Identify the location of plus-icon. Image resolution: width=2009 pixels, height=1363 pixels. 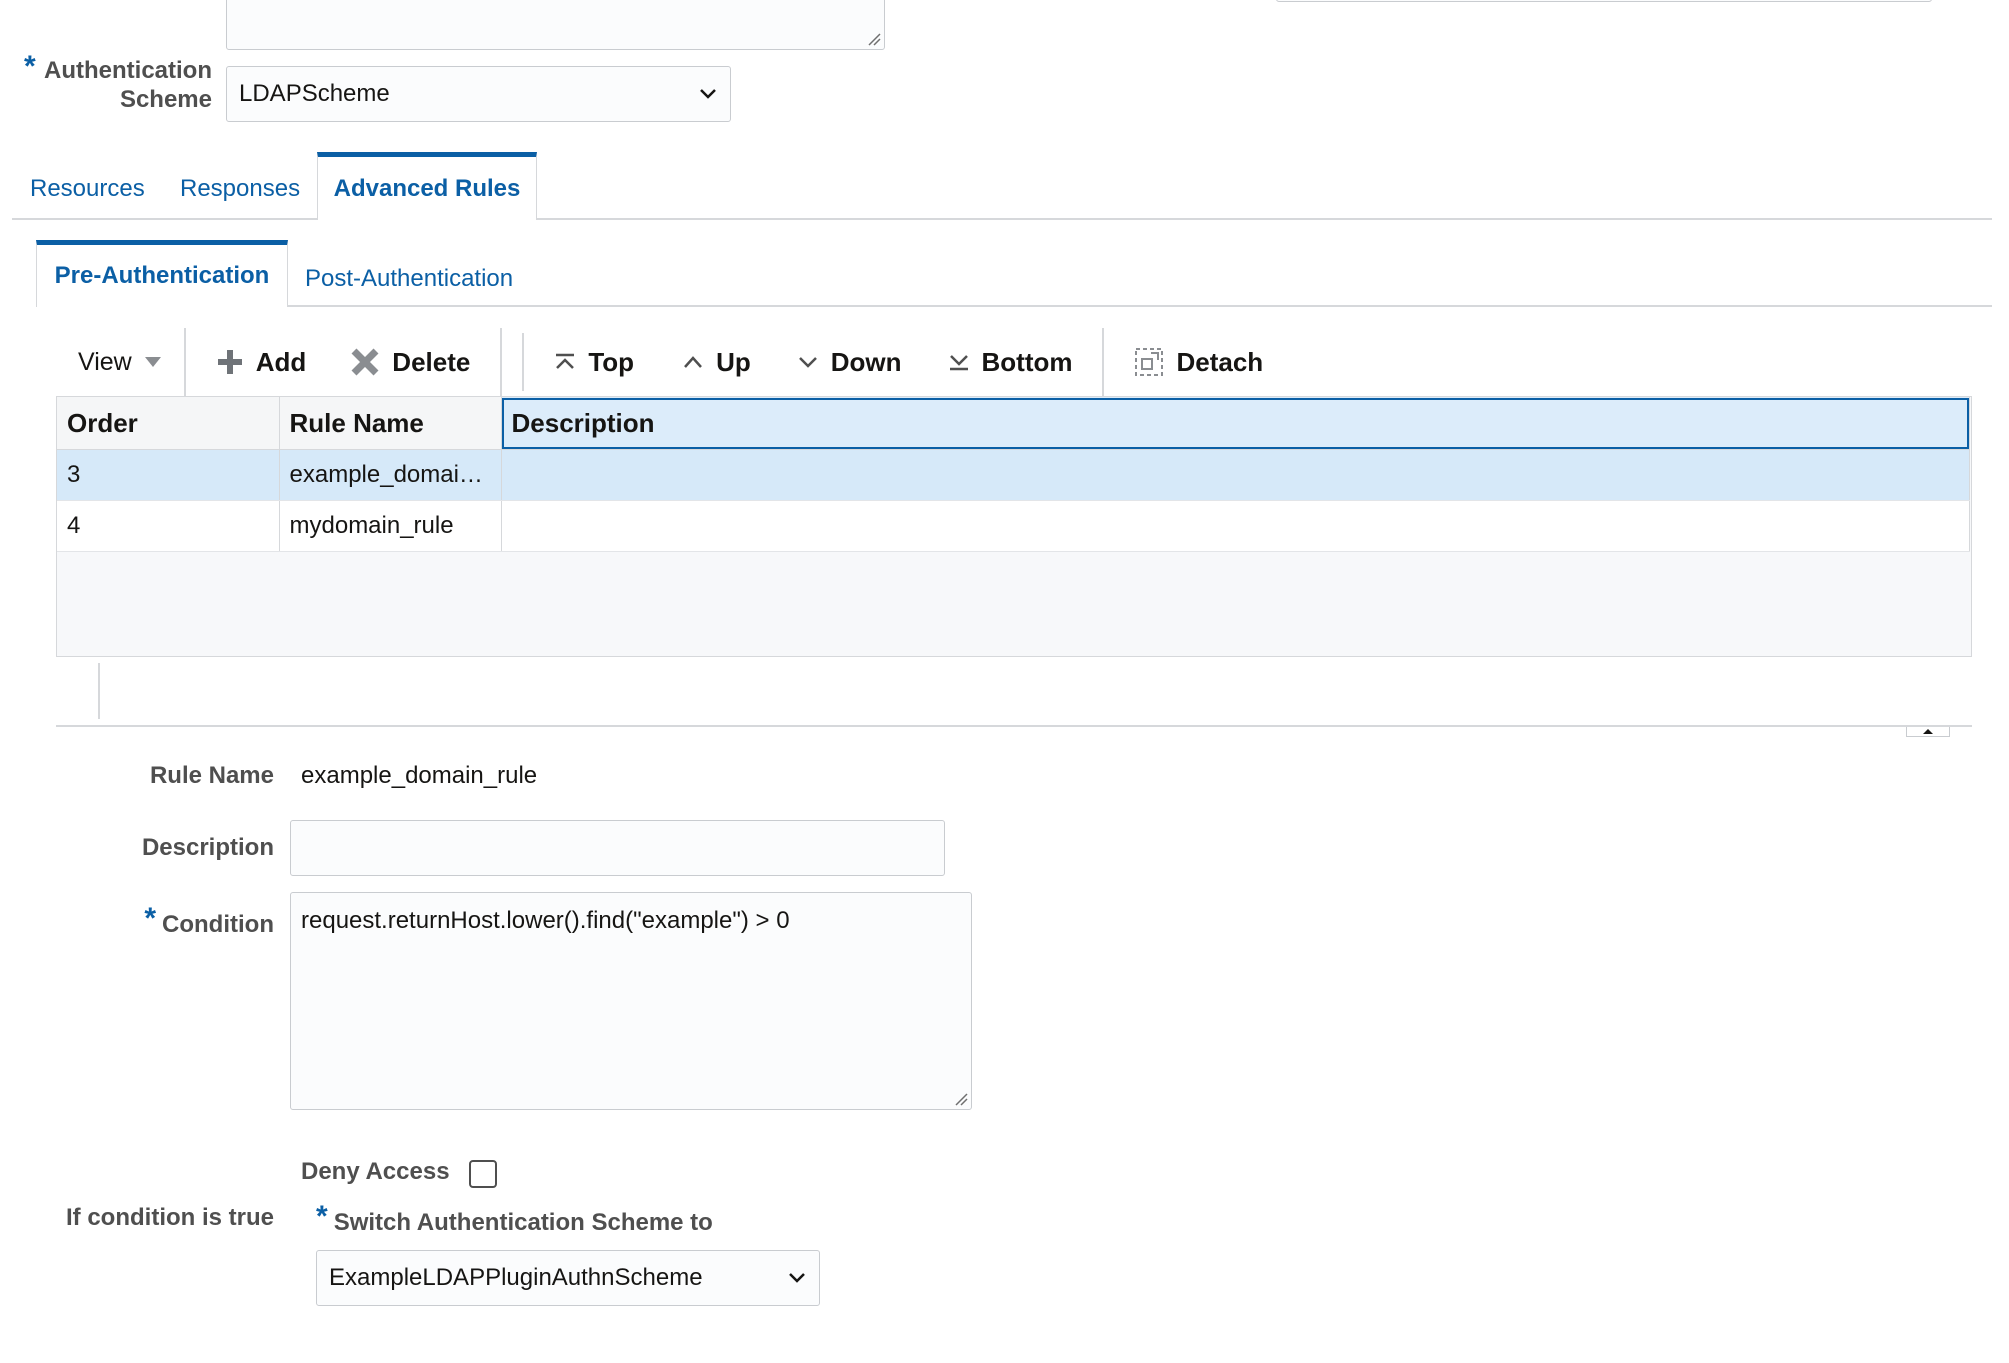
(229, 362).